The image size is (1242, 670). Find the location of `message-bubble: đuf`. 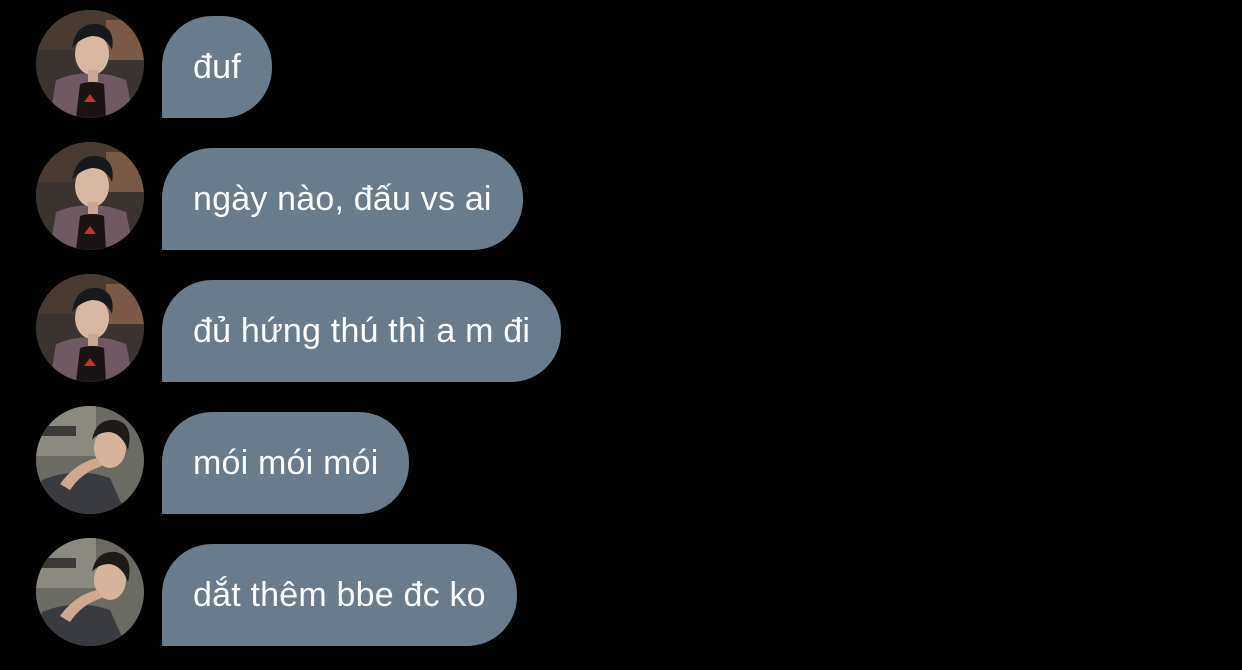

message-bubble: đuf is located at coordinates (217, 67).